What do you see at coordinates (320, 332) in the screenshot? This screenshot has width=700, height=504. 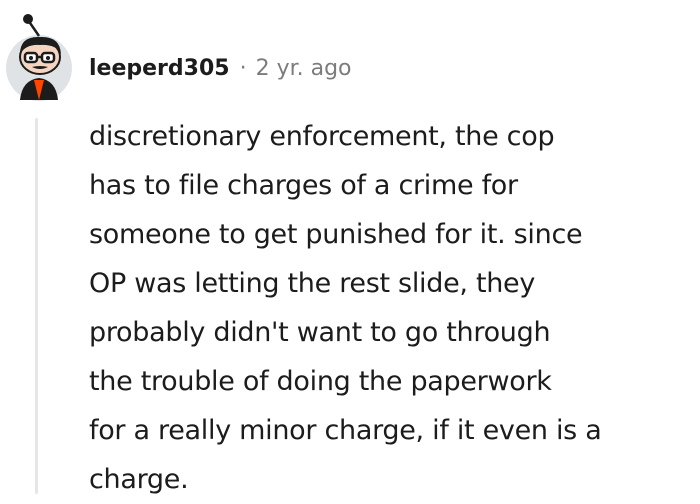 I see `comment-body-line: probably didn't want to go through` at bounding box center [320, 332].